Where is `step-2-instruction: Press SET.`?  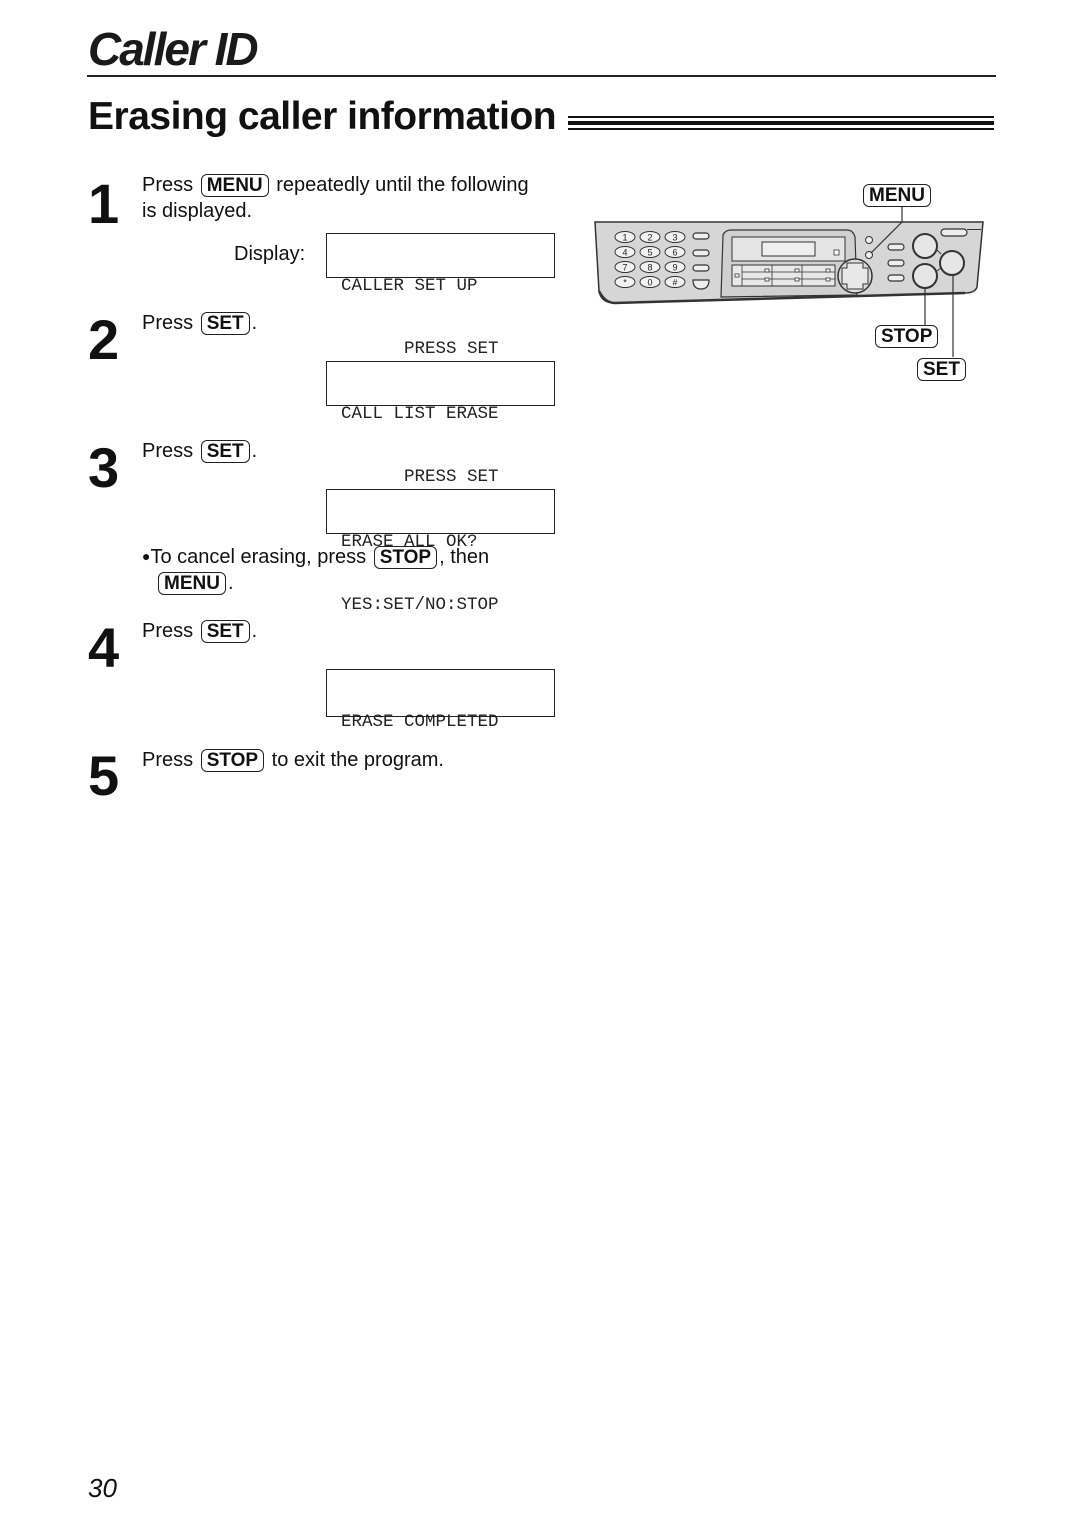 step-2-instruction: Press SET. is located at coordinates (199, 323).